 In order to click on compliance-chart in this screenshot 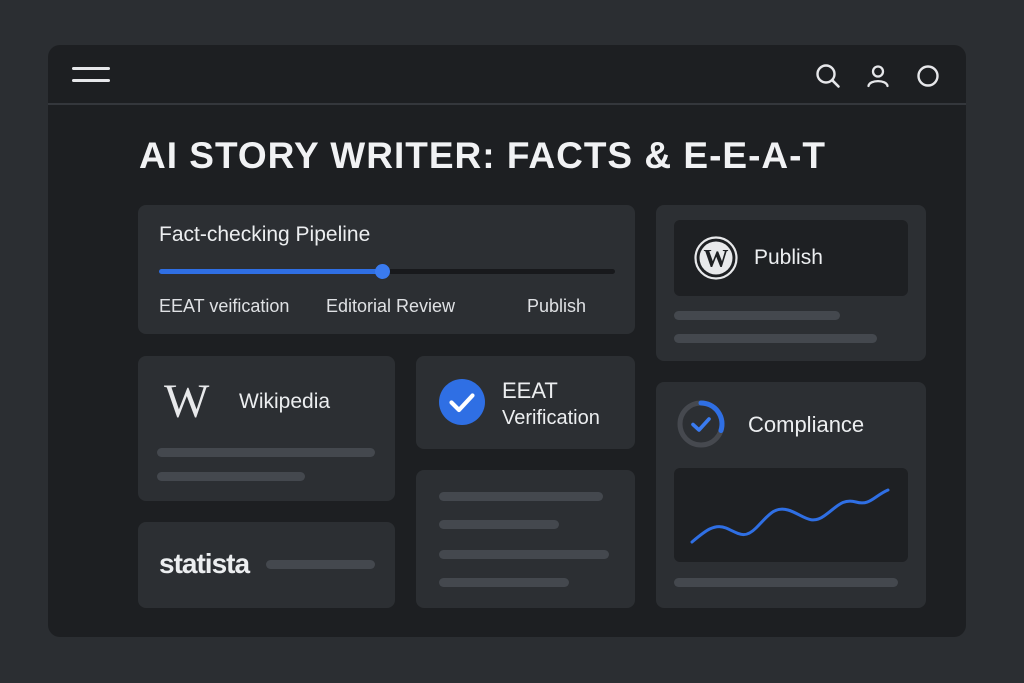, I will do `click(791, 515)`.